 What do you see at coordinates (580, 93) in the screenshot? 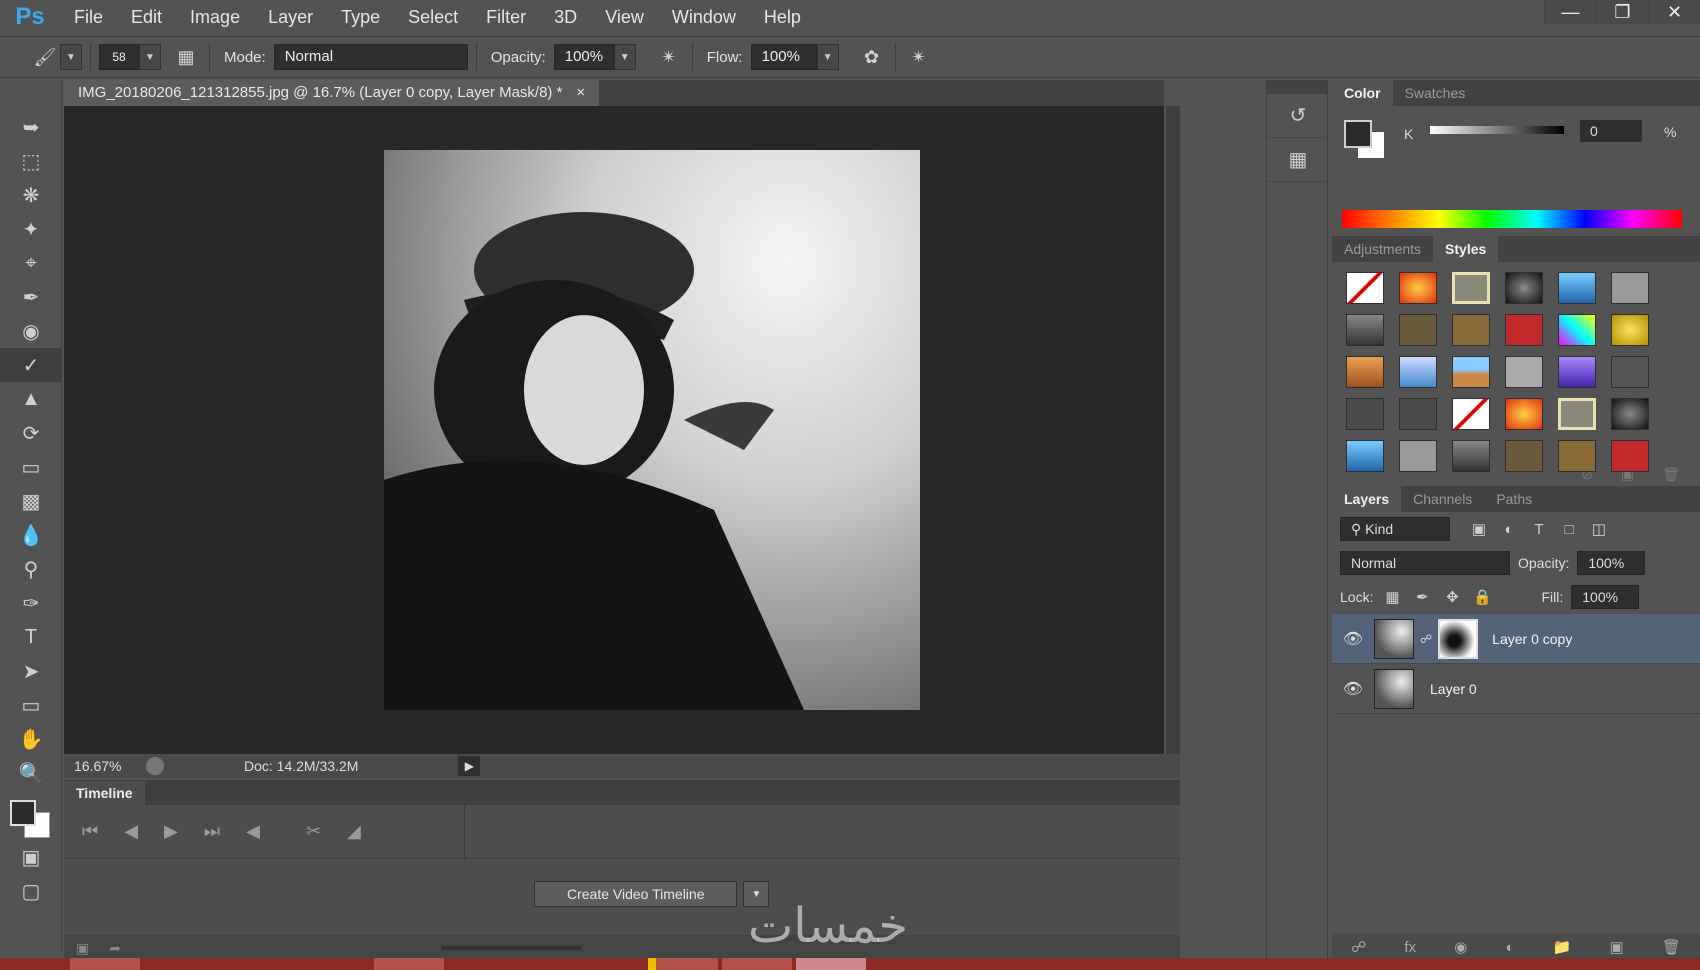
I see `close-tab-icon: ×` at bounding box center [580, 93].